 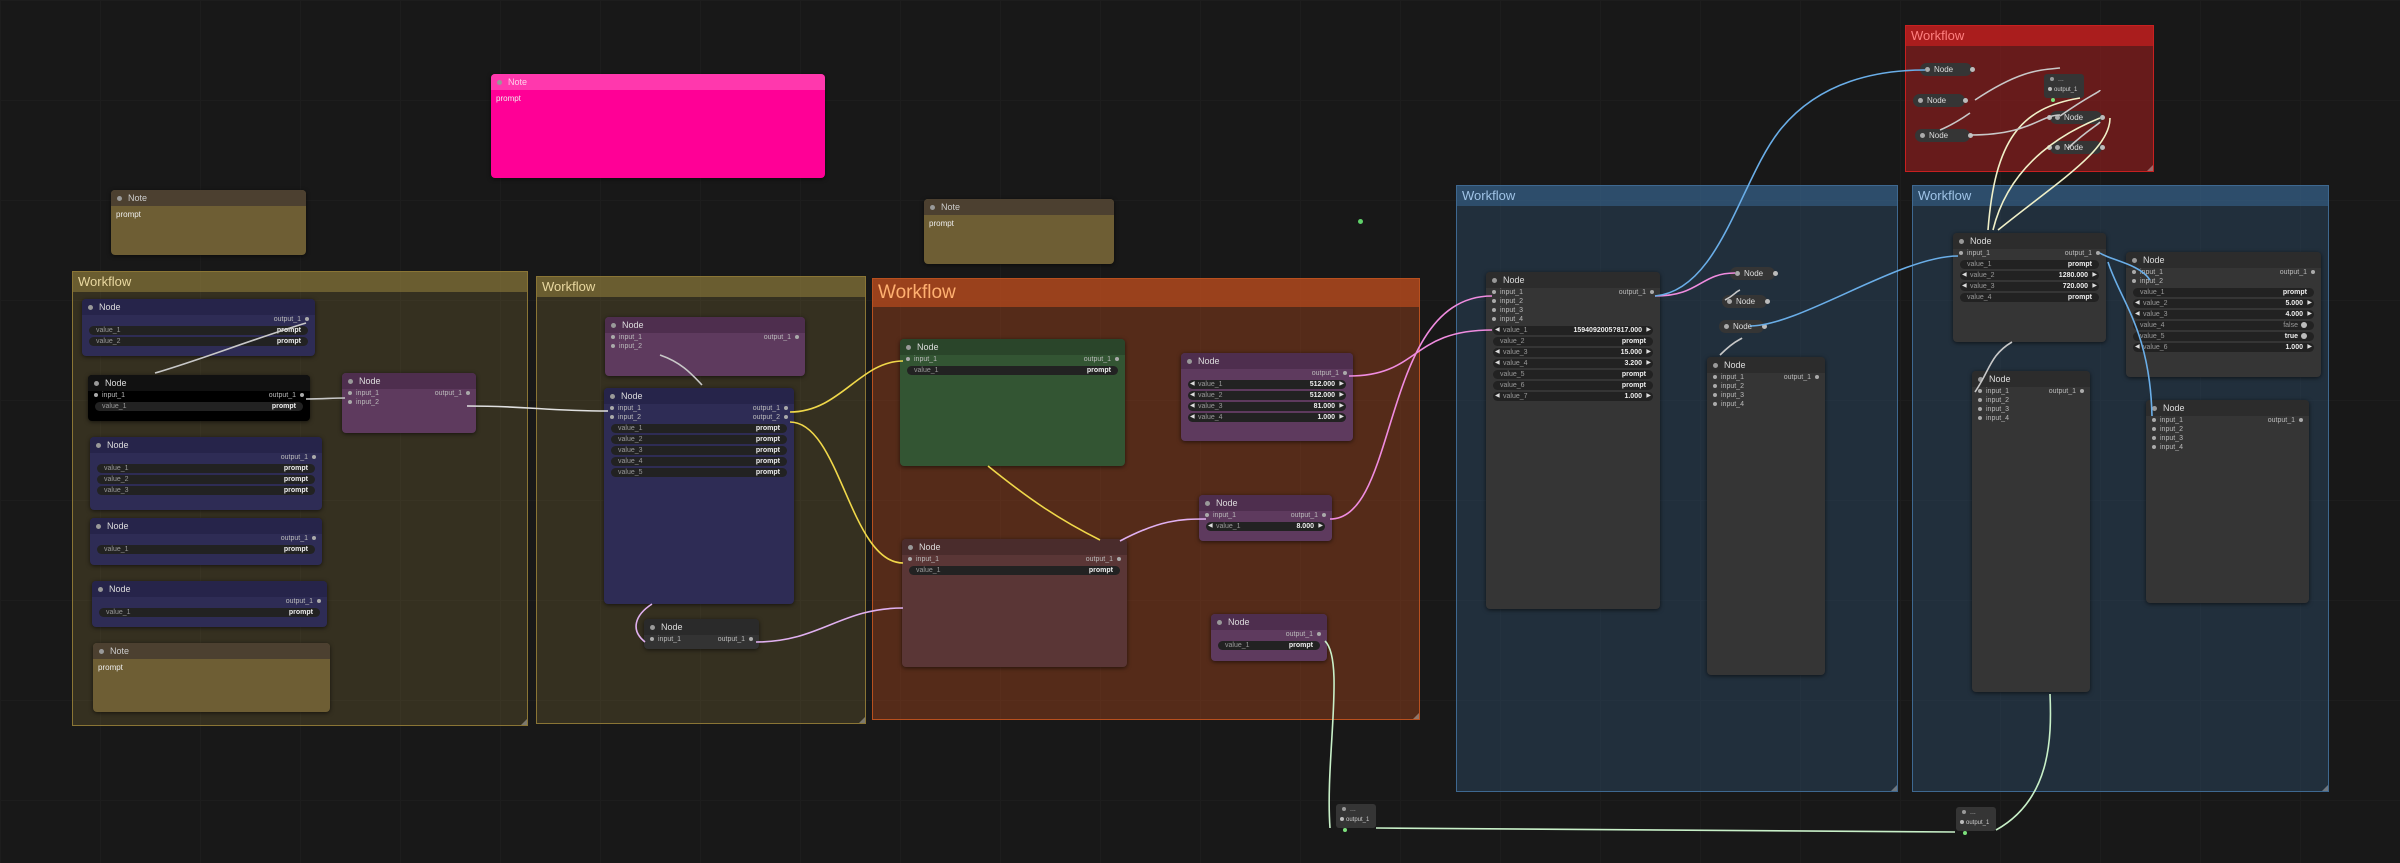 What do you see at coordinates (1265, 518) in the screenshot?
I see `node: Node input_1 output_1 value_18.000` at bounding box center [1265, 518].